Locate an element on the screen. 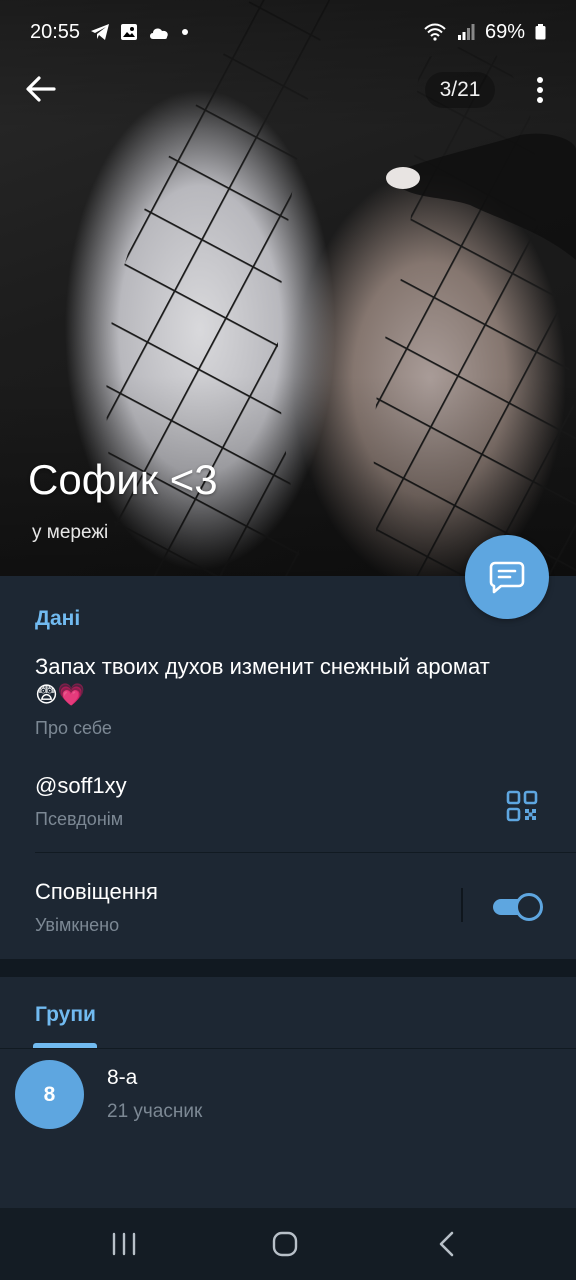  nav-back-button is located at coordinates (447, 1244).